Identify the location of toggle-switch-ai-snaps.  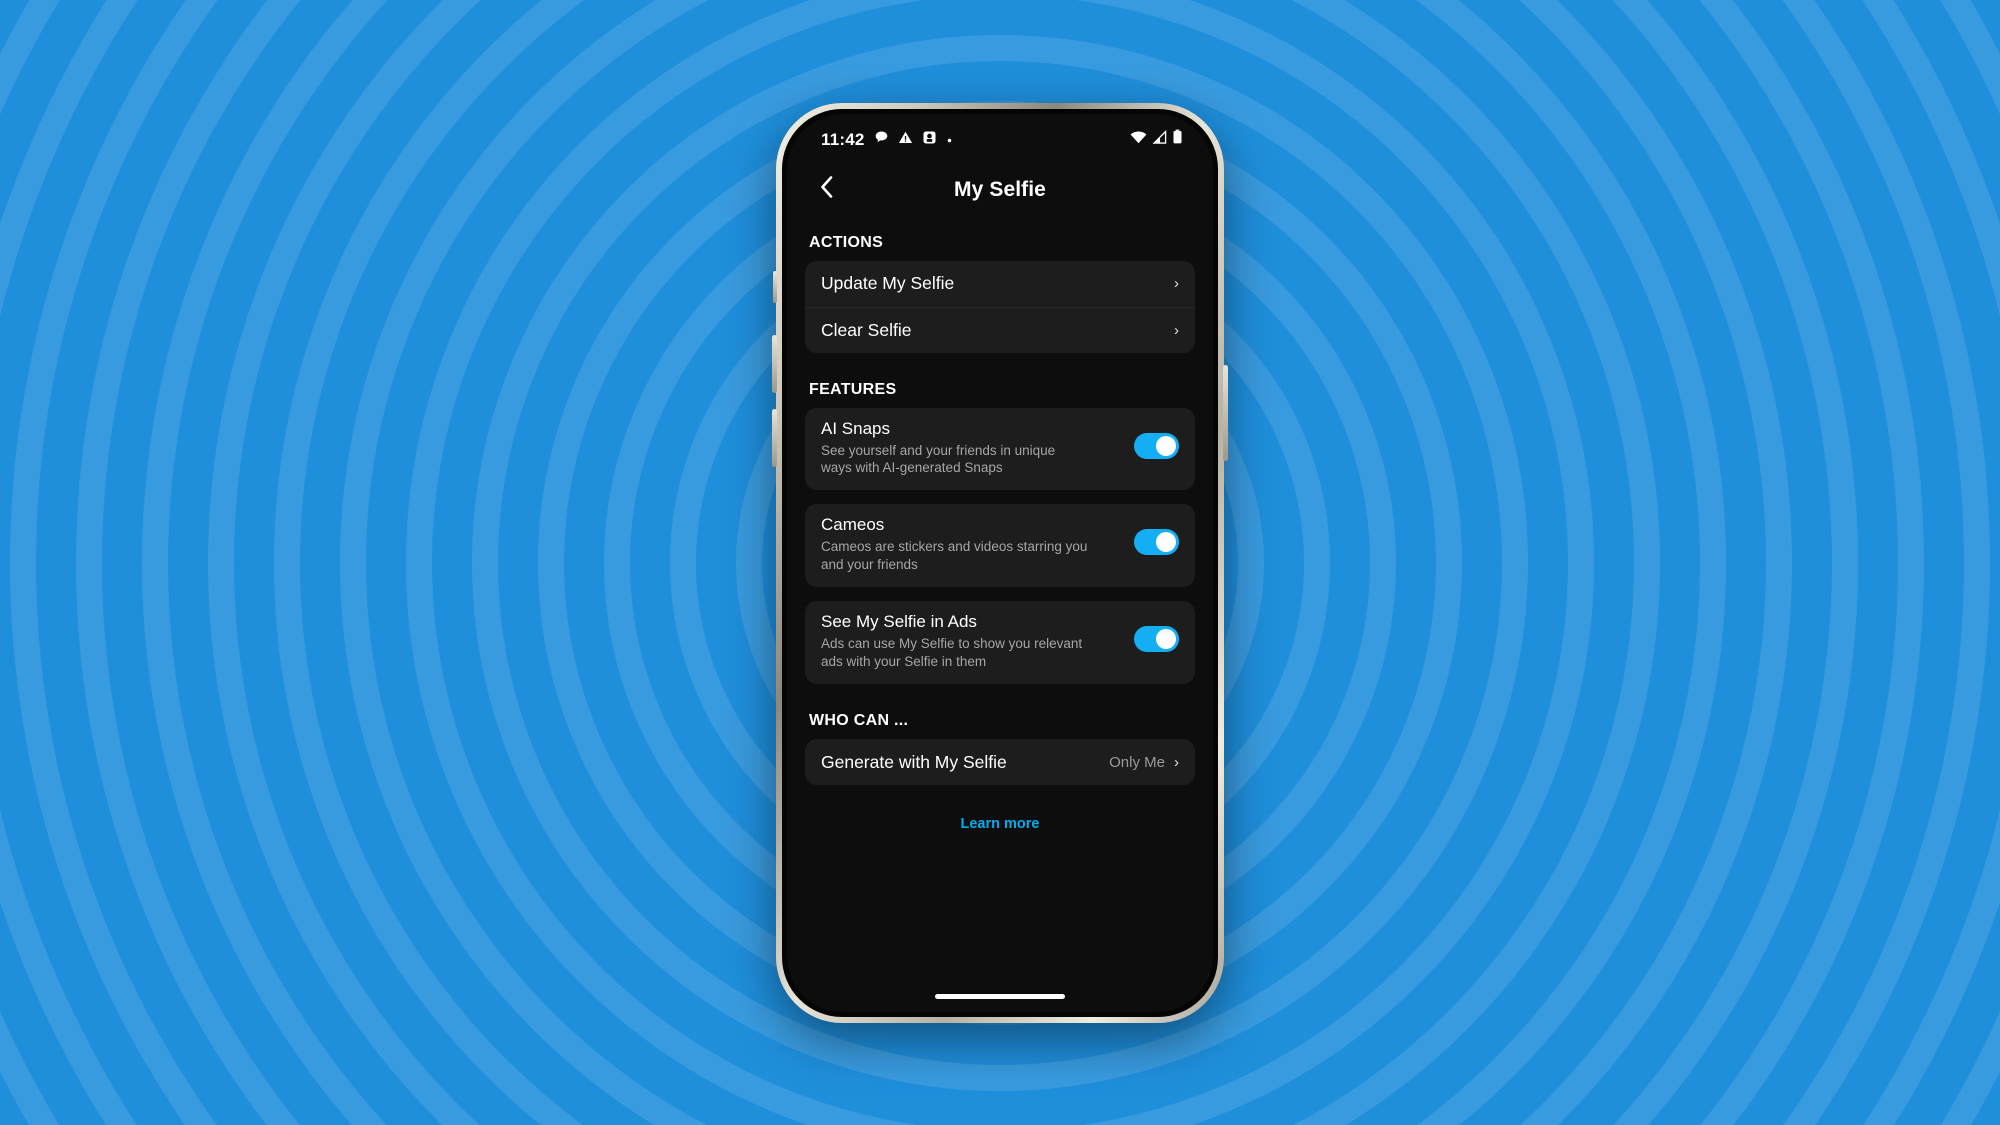
(1156, 445).